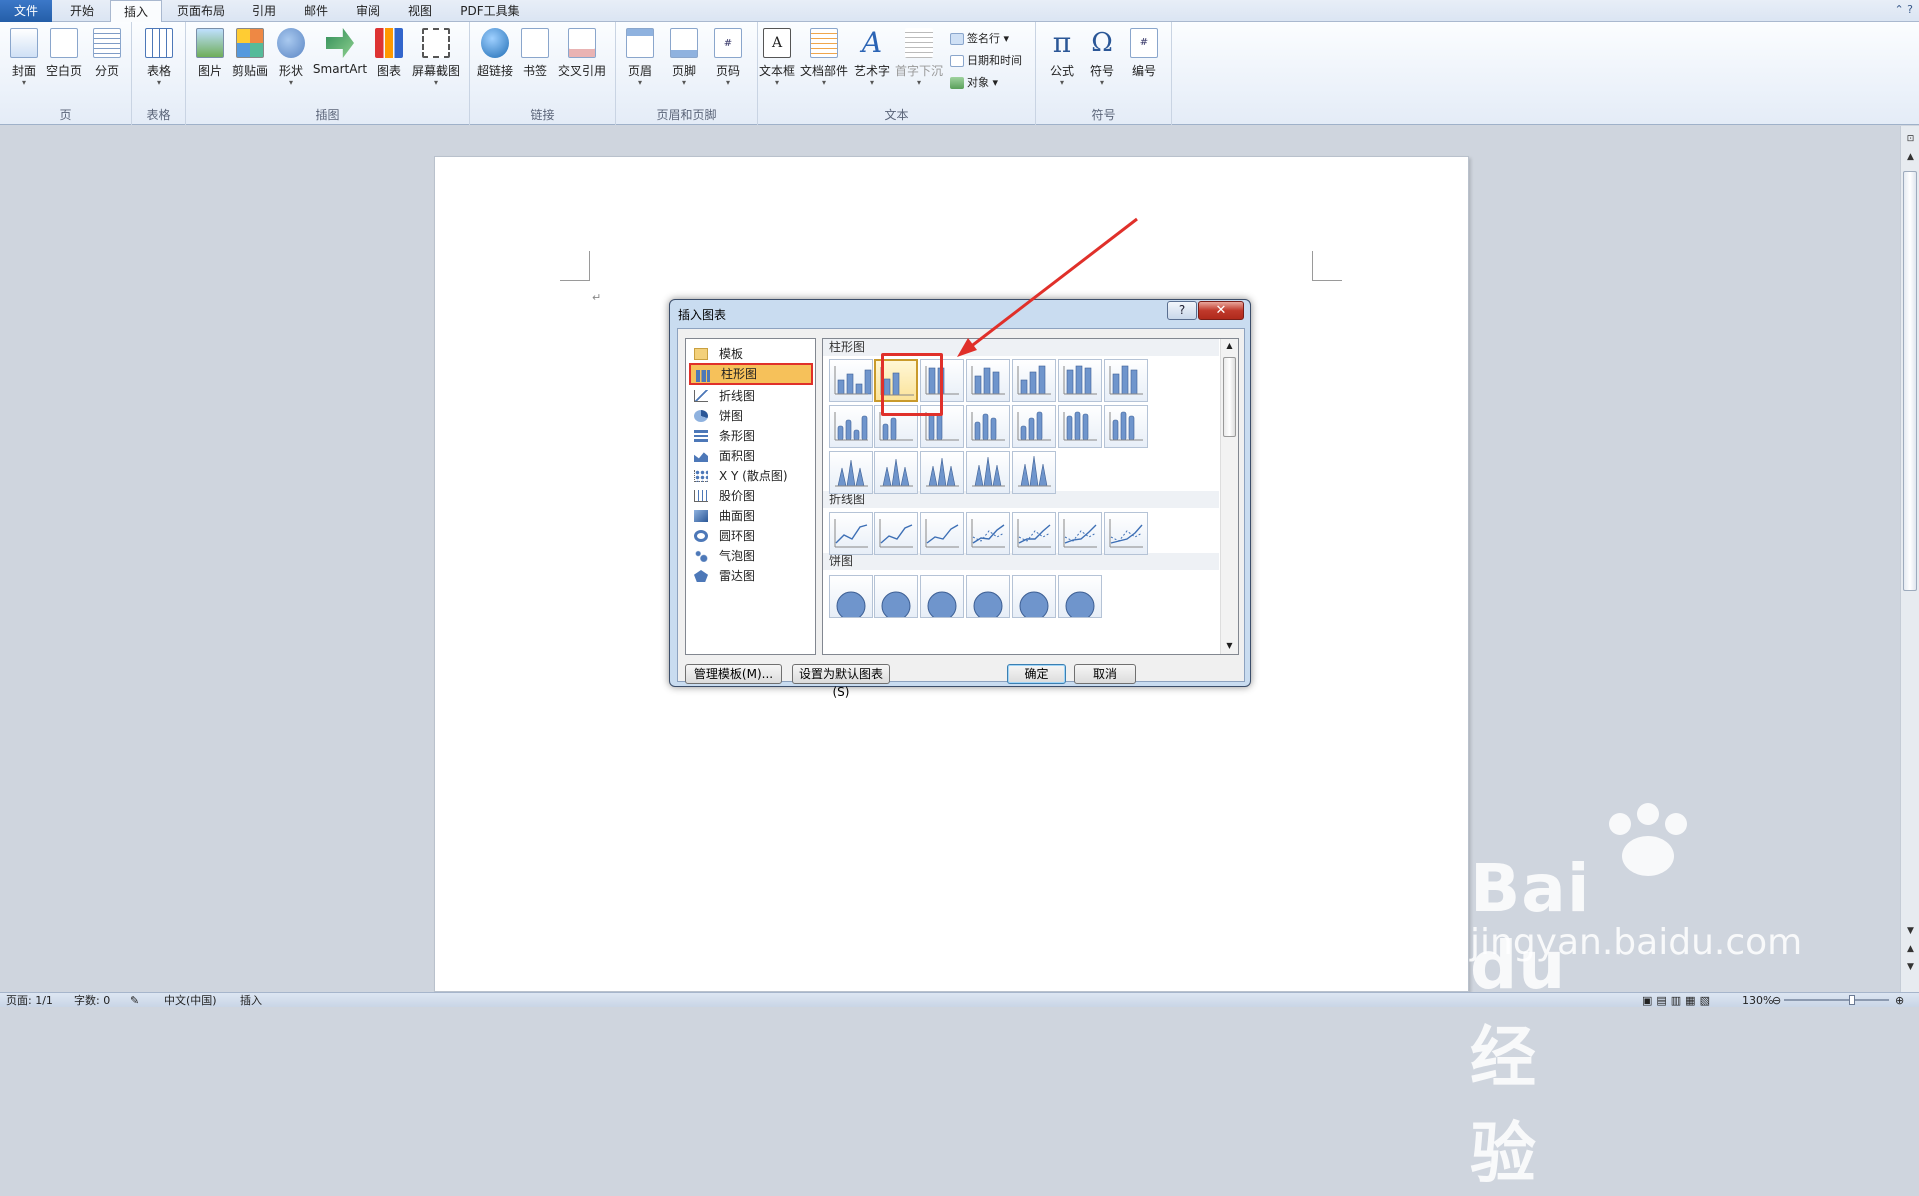 Image resolution: width=1919 pixels, height=1196 pixels. I want to click on smartart-button: SmartArt, so click(340, 52).